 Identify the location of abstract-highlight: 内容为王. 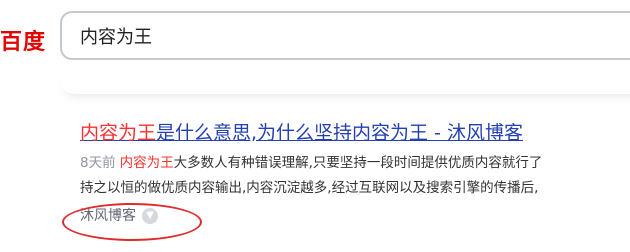
(146, 163).